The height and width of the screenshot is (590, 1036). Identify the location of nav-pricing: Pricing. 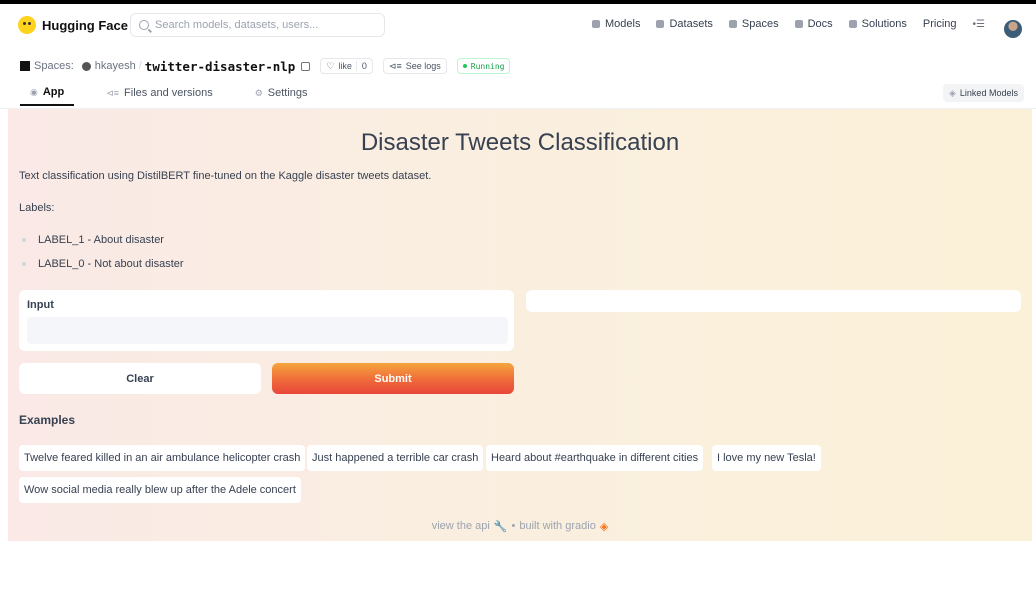
(940, 24).